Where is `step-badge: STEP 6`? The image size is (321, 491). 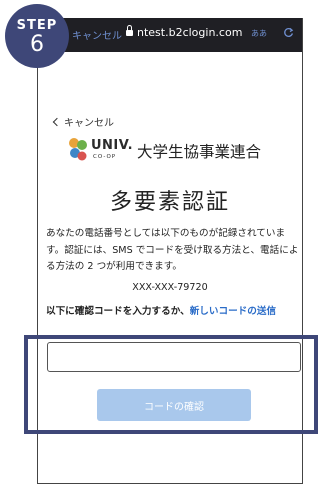
step-badge: STEP 6 is located at coordinates (37, 36).